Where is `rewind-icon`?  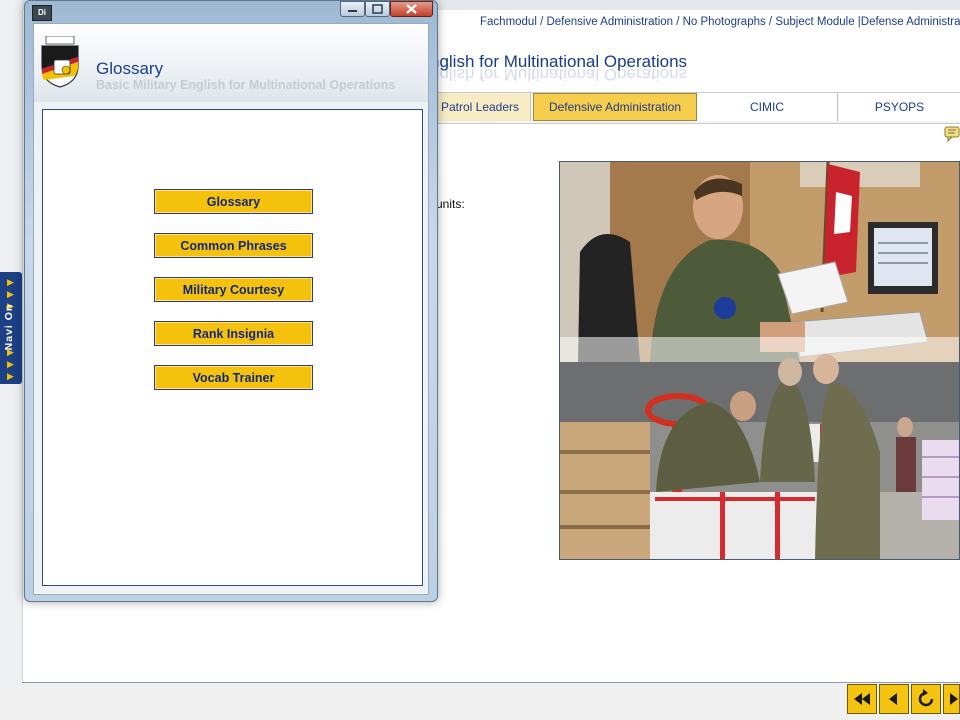 rewind-icon is located at coordinates (862, 699).